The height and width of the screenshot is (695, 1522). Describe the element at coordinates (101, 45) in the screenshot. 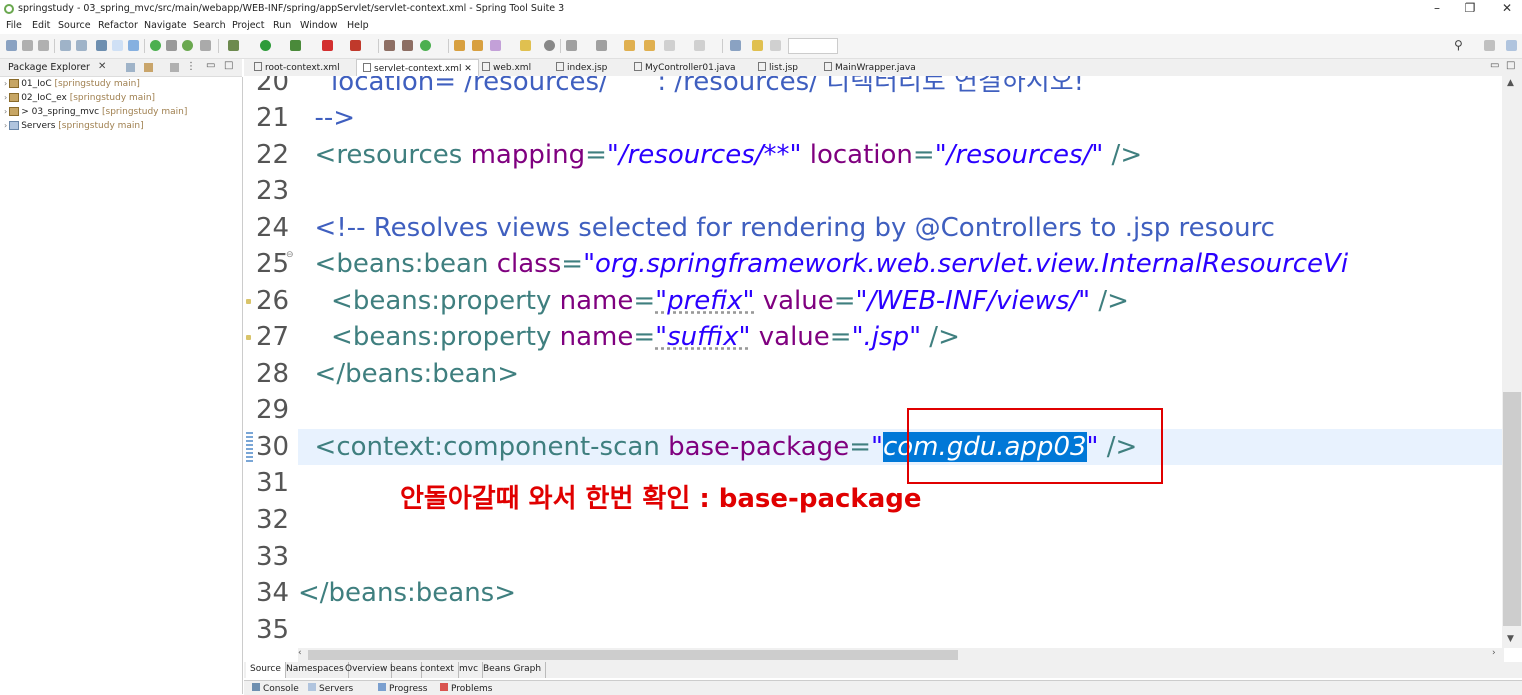

I see `console-icon` at that location.